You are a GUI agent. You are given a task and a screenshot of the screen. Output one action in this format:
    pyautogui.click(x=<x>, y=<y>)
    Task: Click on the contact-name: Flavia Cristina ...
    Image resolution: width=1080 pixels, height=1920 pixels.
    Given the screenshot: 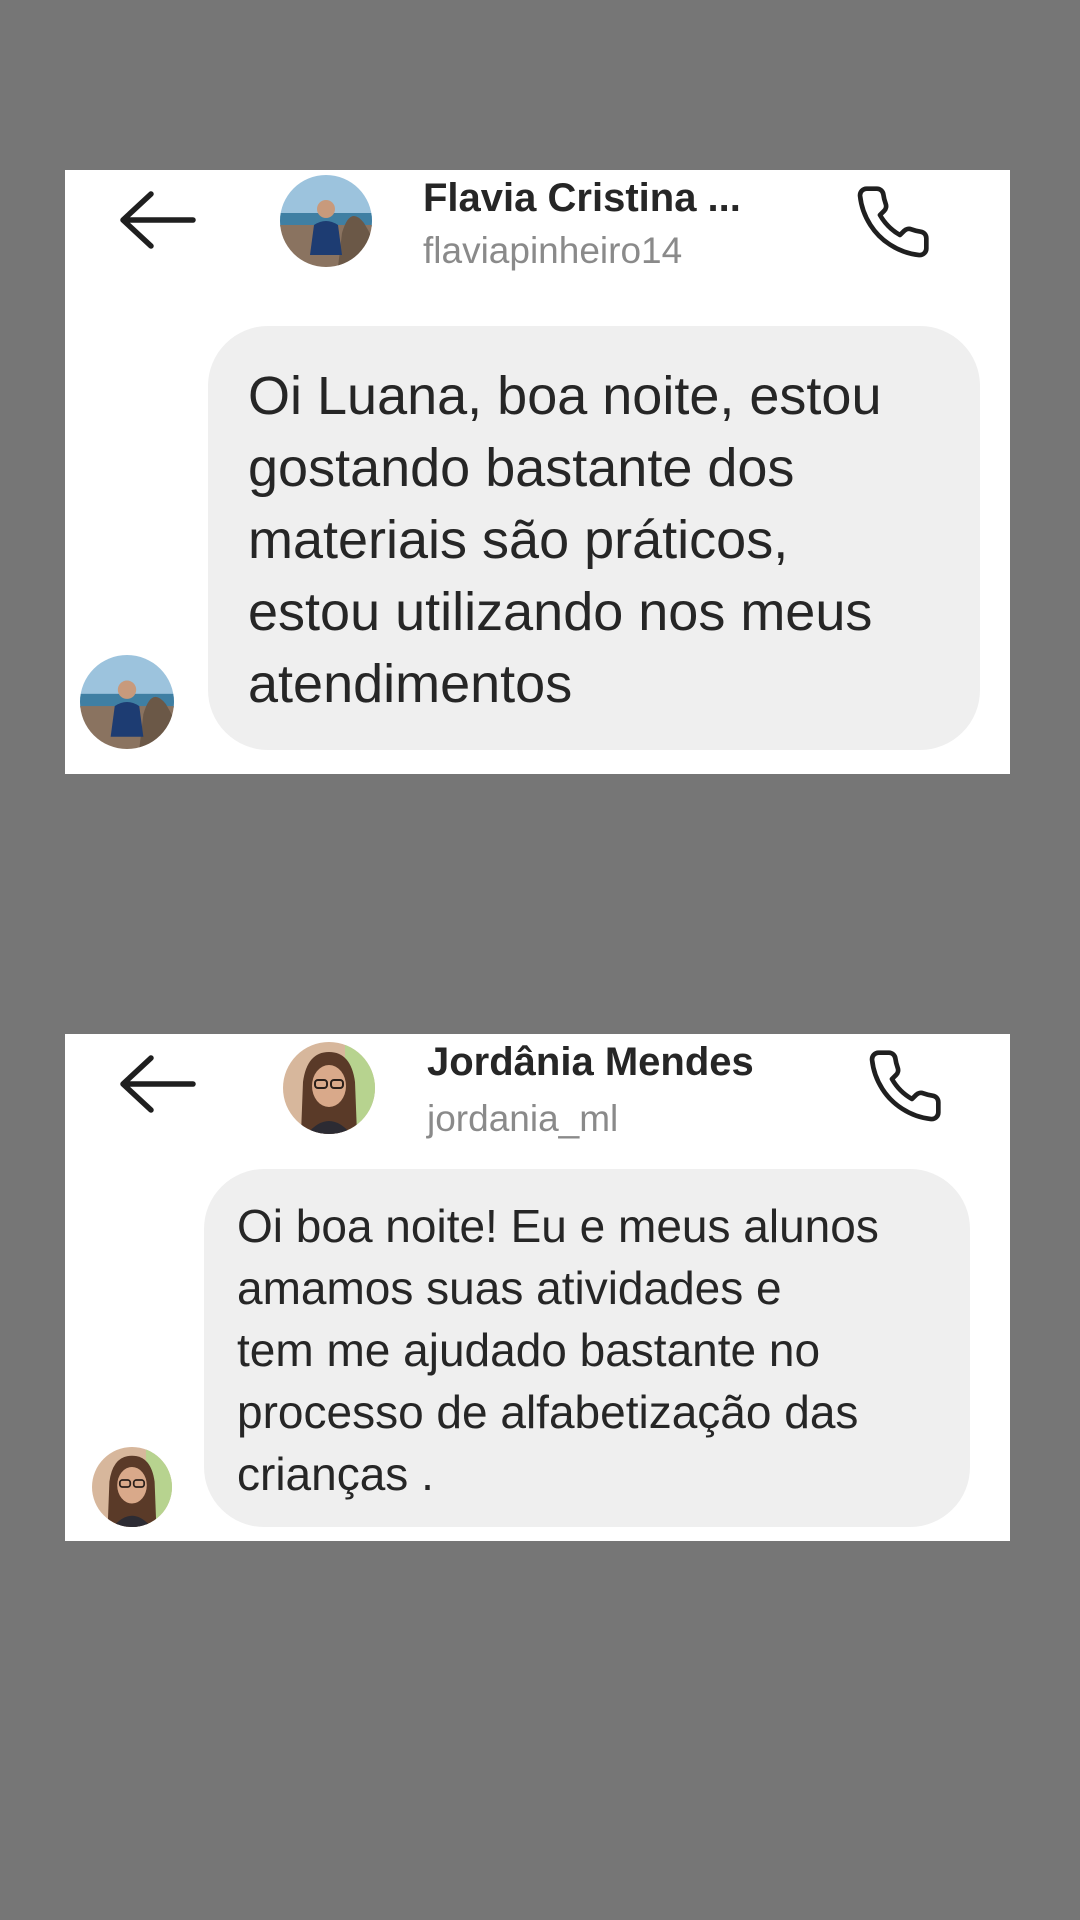 What is the action you would take?
    pyautogui.click(x=582, y=198)
    